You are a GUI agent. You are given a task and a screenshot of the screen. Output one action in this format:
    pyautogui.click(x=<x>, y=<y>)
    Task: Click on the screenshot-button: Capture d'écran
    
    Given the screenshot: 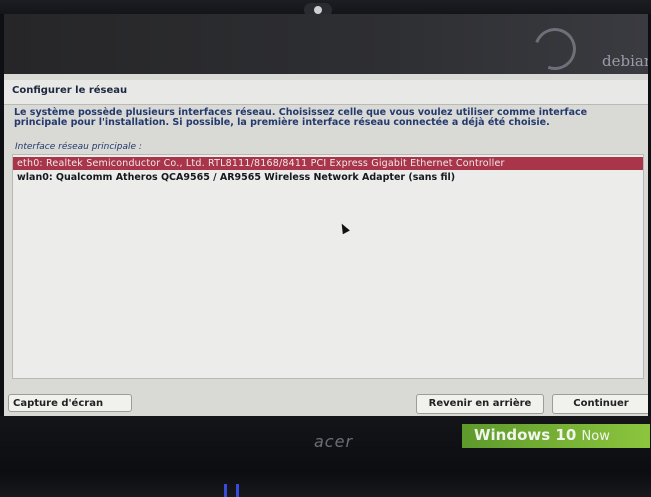 What is the action you would take?
    pyautogui.click(x=70, y=403)
    